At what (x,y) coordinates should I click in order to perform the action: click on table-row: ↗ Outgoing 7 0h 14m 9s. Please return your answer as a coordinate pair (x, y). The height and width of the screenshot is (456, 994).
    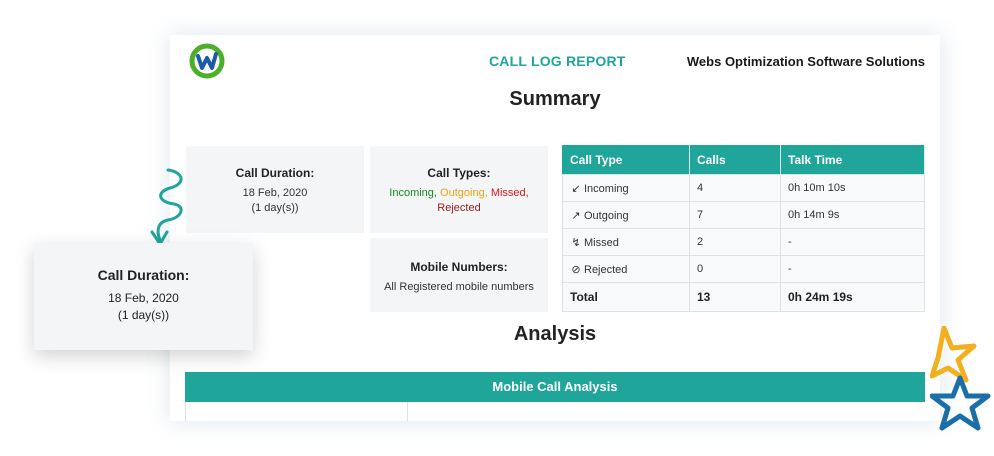
    Looking at the image, I should click on (743, 215).